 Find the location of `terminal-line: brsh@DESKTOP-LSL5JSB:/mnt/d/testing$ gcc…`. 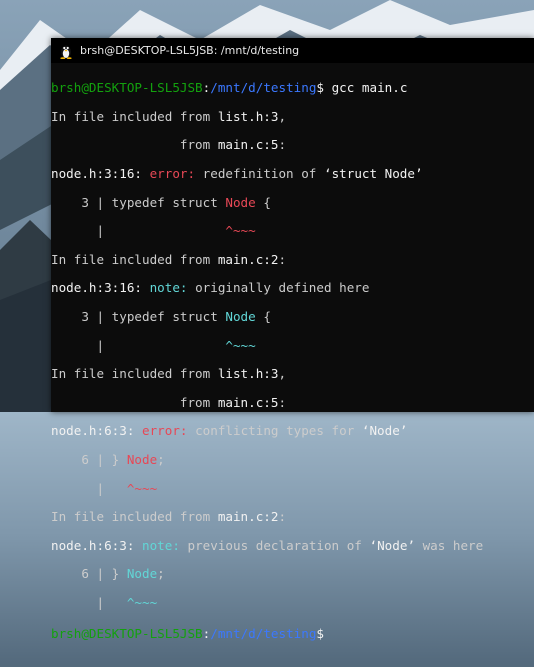

terminal-line: brsh@DESKTOP-LSL5JSB:/mnt/d/testing$ gcc… is located at coordinates (229, 88).